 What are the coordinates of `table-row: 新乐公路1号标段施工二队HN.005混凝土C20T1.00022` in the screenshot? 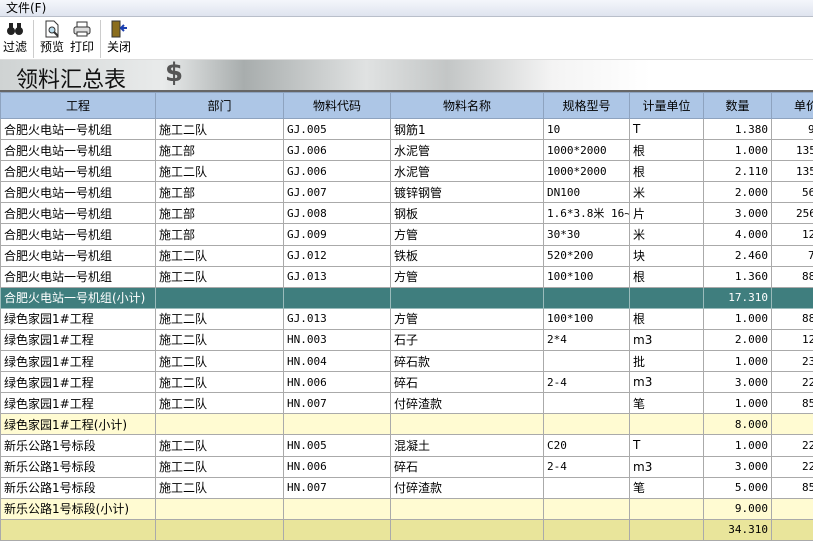 It's located at (407, 445).